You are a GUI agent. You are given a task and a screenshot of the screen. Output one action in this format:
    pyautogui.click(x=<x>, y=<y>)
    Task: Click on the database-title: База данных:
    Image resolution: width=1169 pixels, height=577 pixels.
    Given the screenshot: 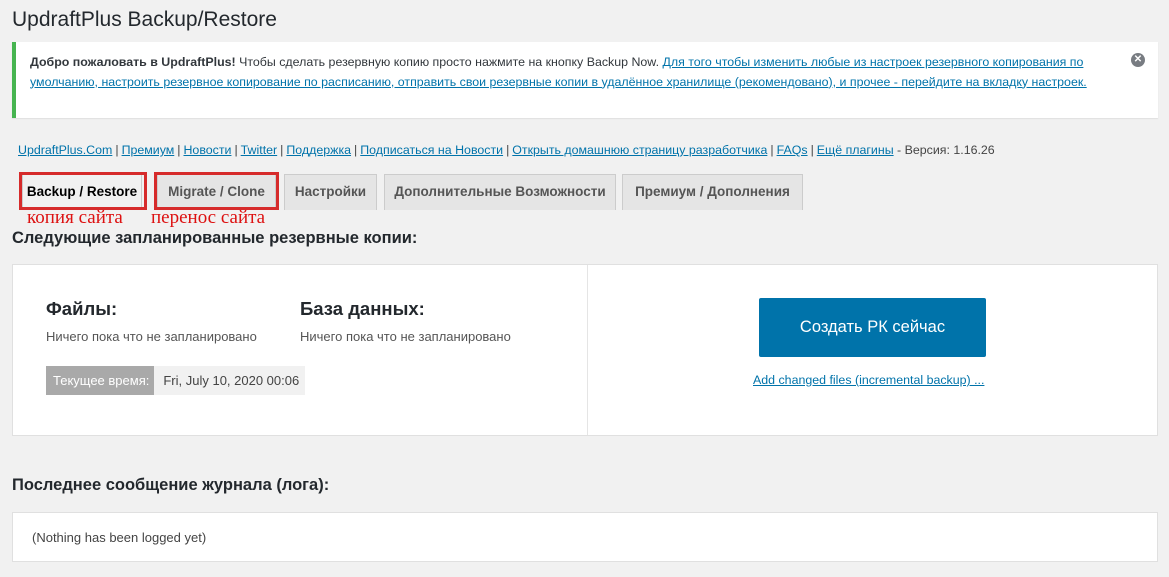 What is the action you would take?
    pyautogui.click(x=362, y=308)
    